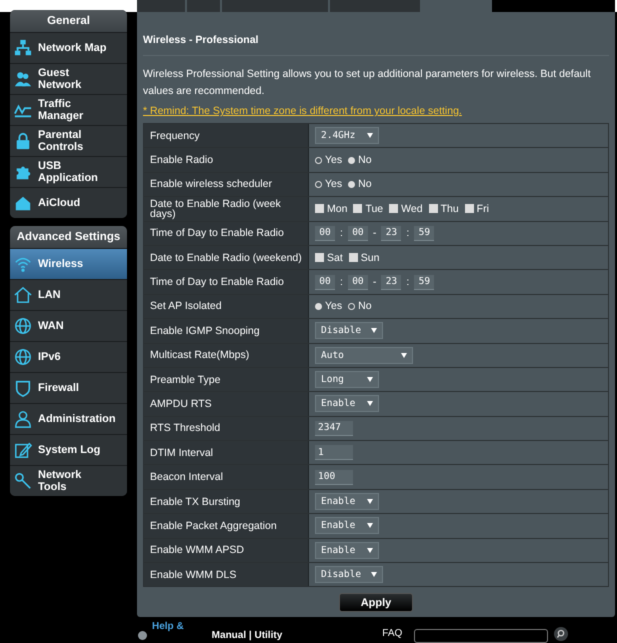 This screenshot has width=617, height=643. I want to click on setting-label: Enable IGMP Snooping, so click(226, 331).